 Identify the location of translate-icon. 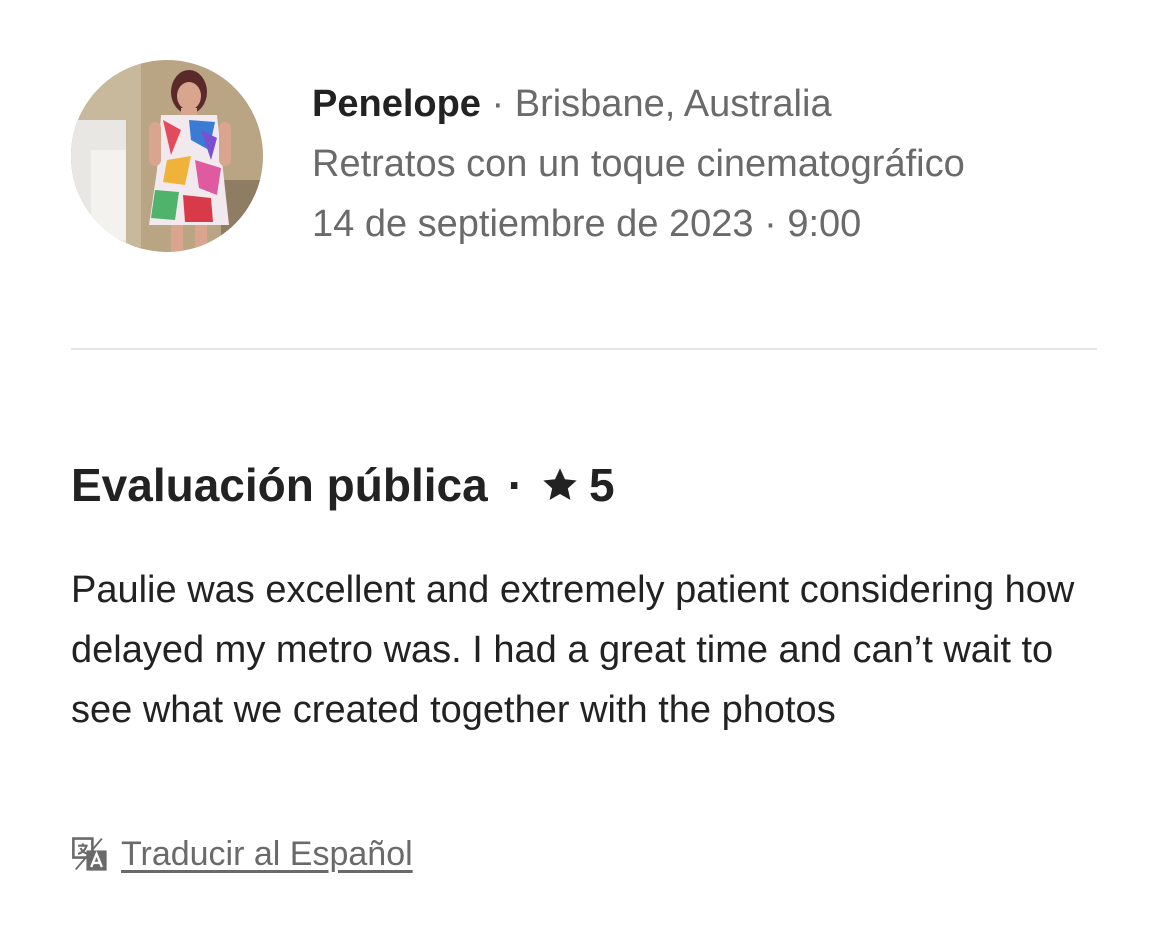
(89, 854).